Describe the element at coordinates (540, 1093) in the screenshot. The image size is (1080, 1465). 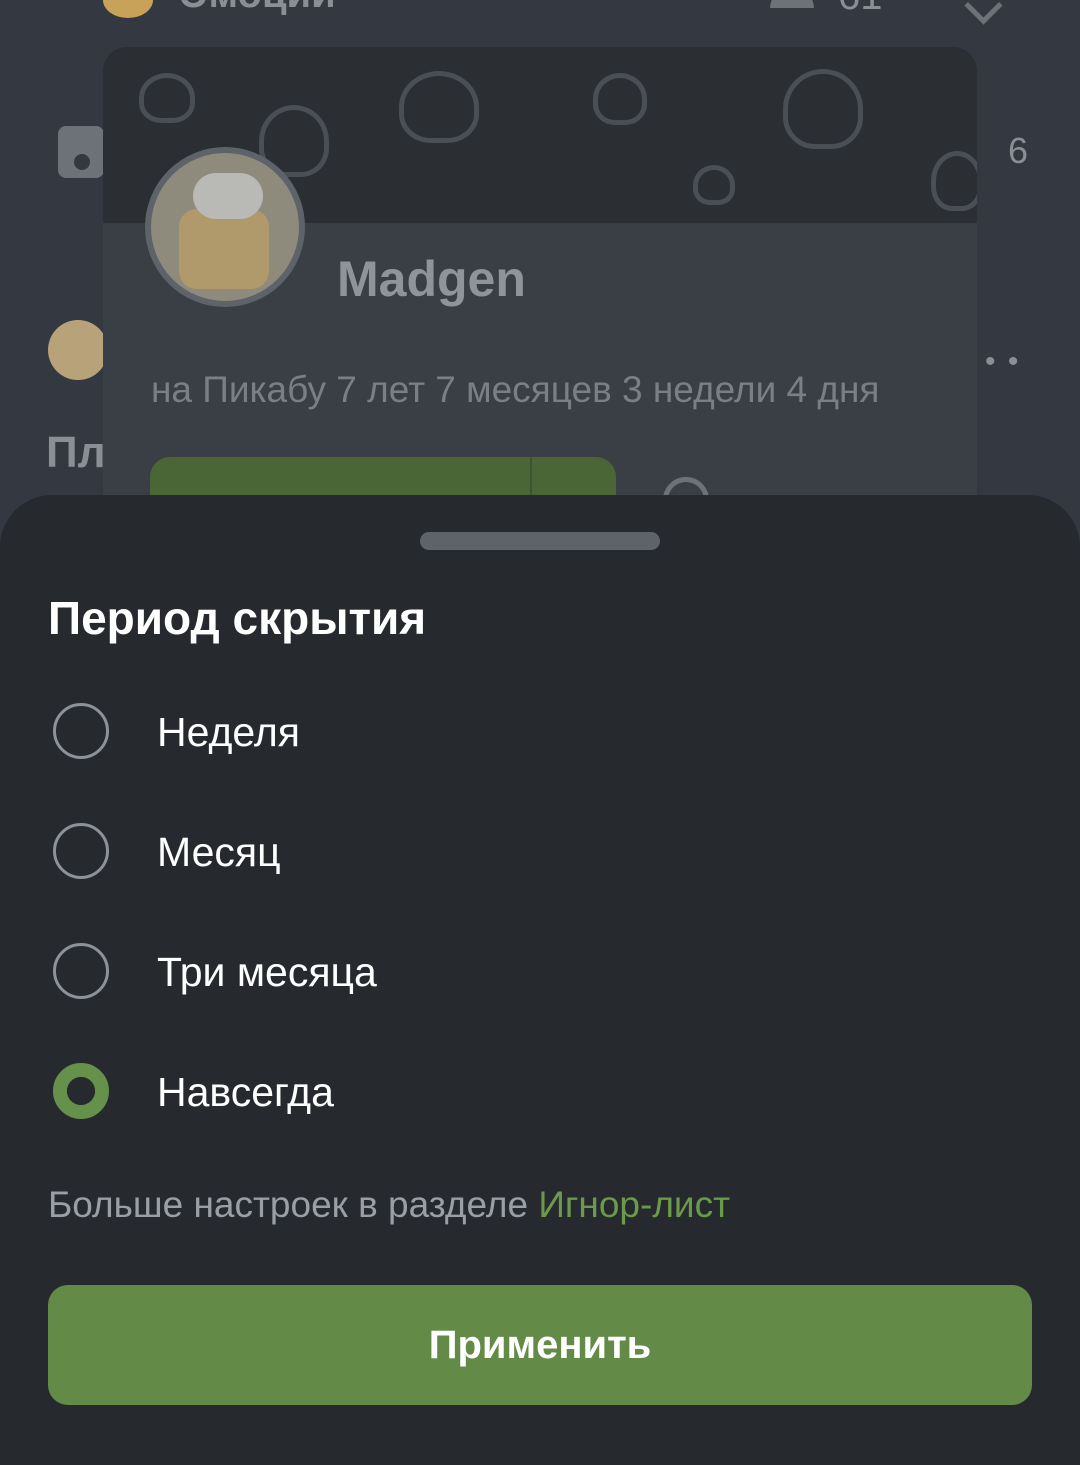
I see `option-forever: Навсегда` at that location.